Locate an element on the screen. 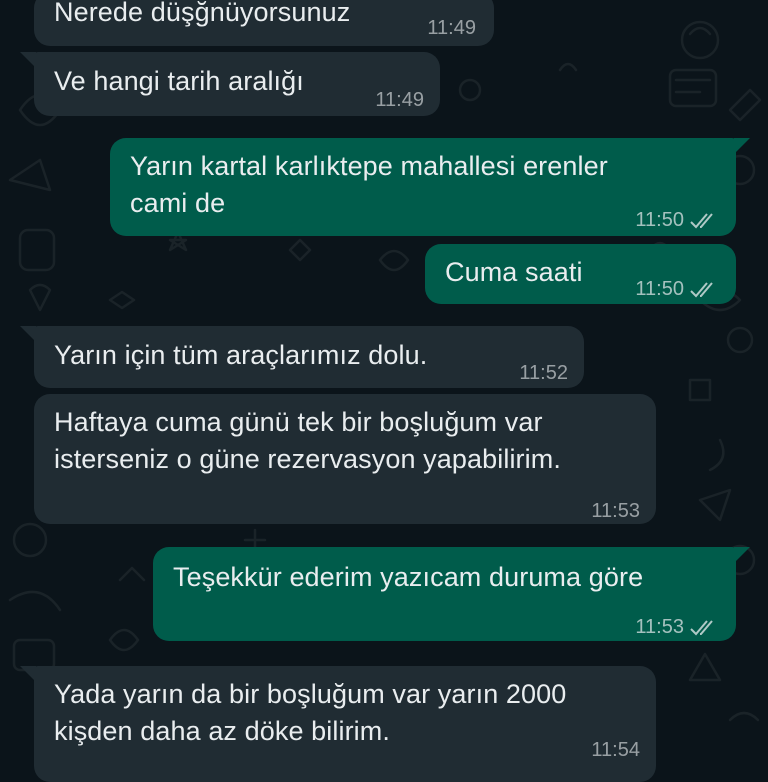 This screenshot has height=782, width=768. message-time: 11:52 is located at coordinates (543, 373).